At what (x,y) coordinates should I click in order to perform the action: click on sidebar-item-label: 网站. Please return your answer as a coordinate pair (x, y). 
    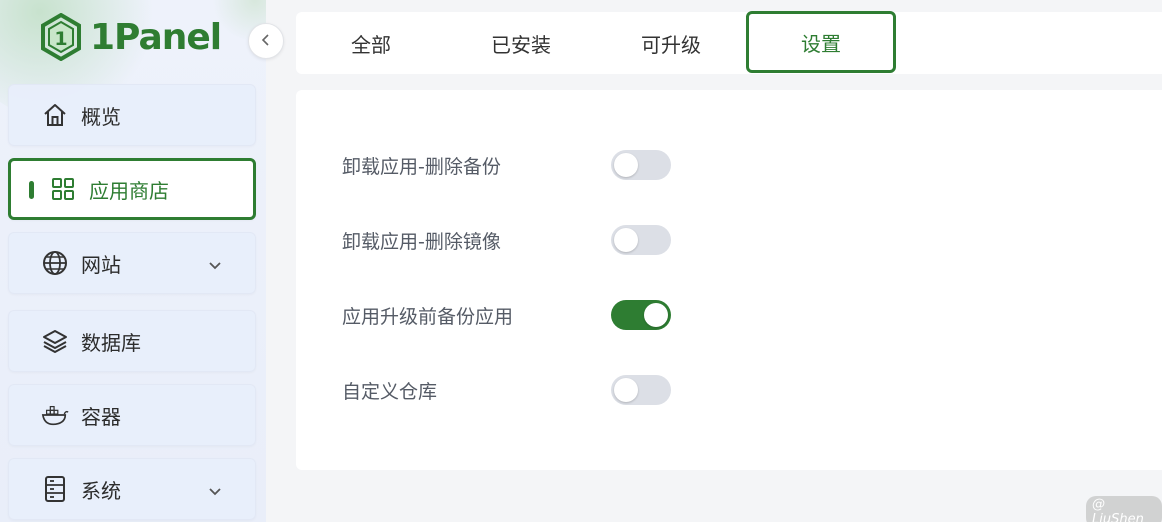
    Looking at the image, I should click on (101, 264).